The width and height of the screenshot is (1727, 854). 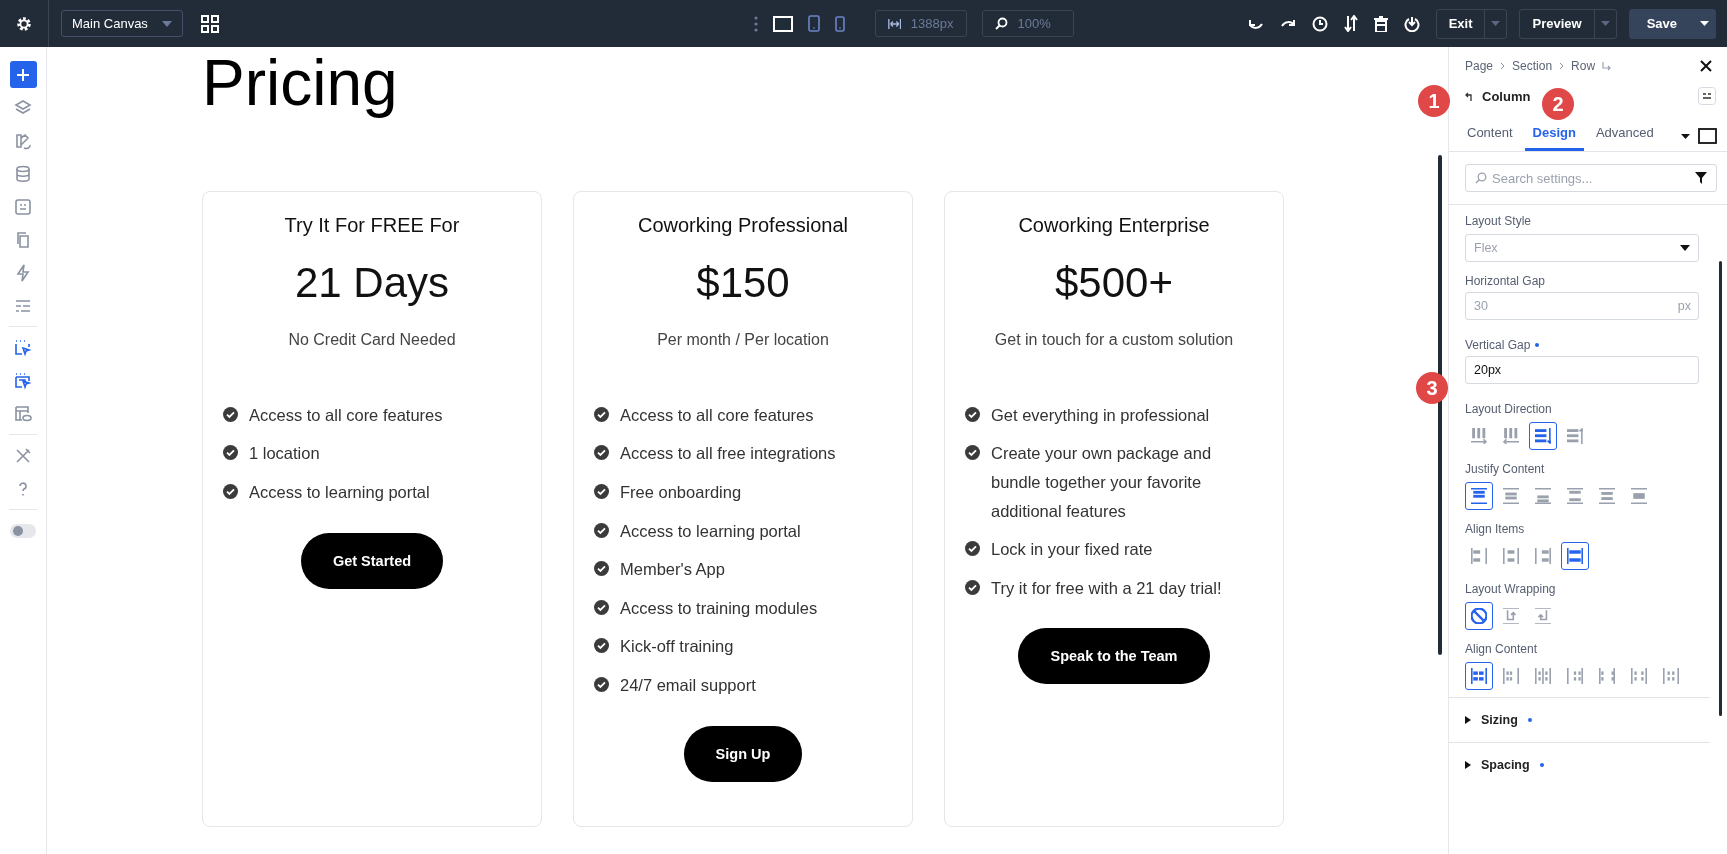 I want to click on step-badge: 3, so click(x=1432, y=388).